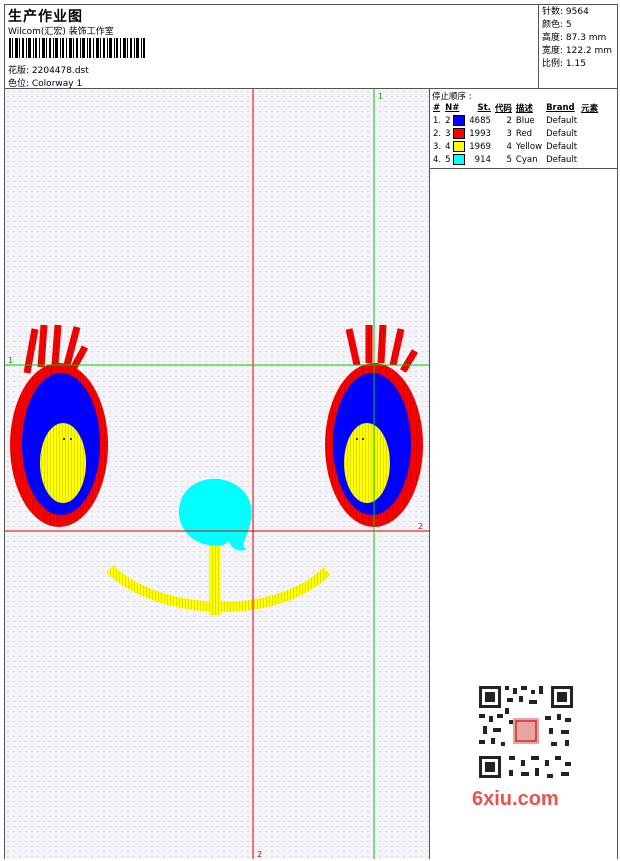 Image resolution: width=620 pixels, height=861 pixels. I want to click on row-index: 1., so click(437, 120).